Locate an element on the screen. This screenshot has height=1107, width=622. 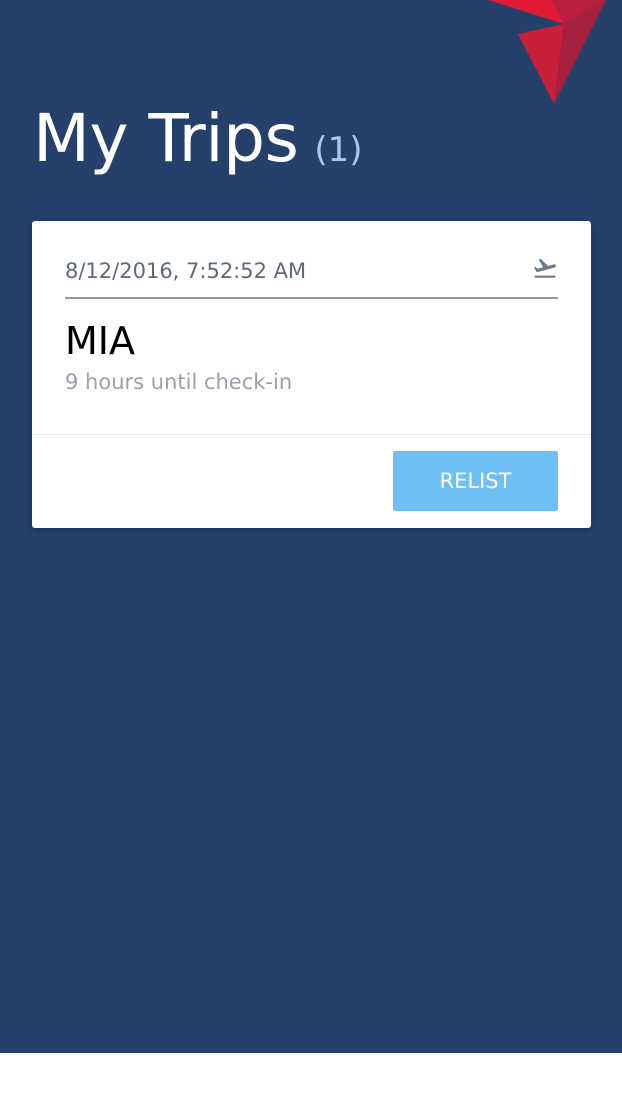
trip-count-badge: (1) is located at coordinates (338, 150).